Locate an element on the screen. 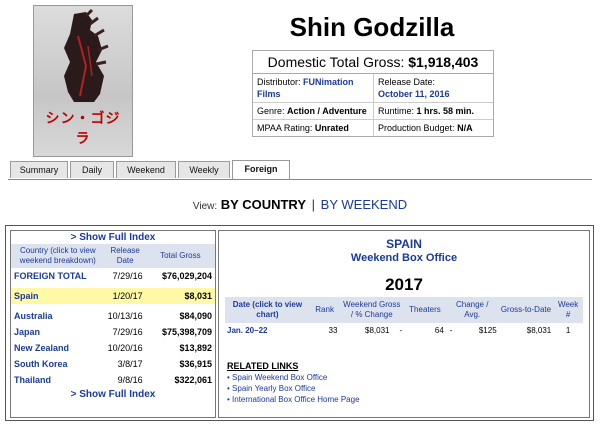 The image size is (600, 431). show-full-index-link-bottom: > Show Full Index is located at coordinates (113, 394).